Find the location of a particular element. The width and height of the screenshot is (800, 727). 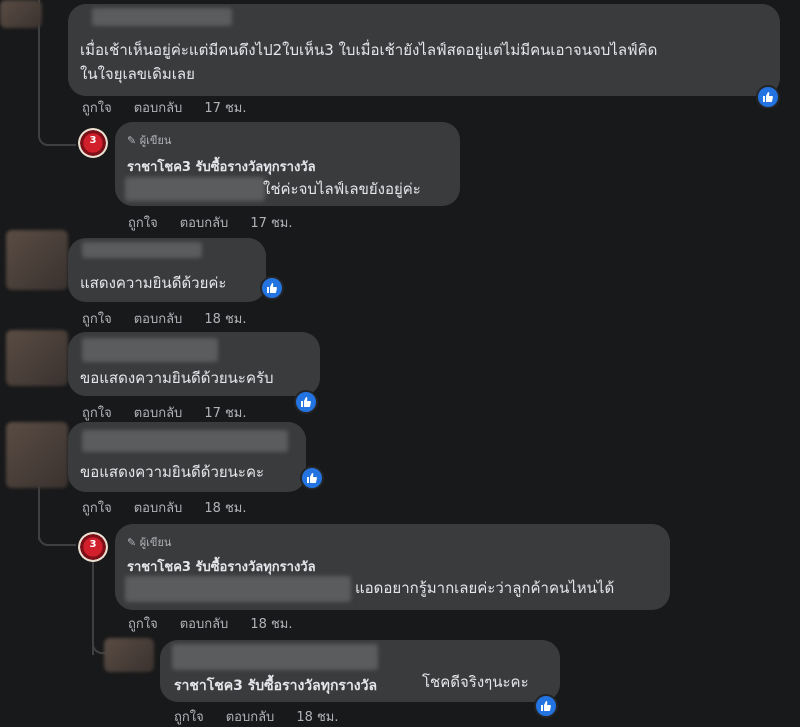

comment-text: ขอแสดงความยินดีด้วยนะครับ is located at coordinates (177, 378).